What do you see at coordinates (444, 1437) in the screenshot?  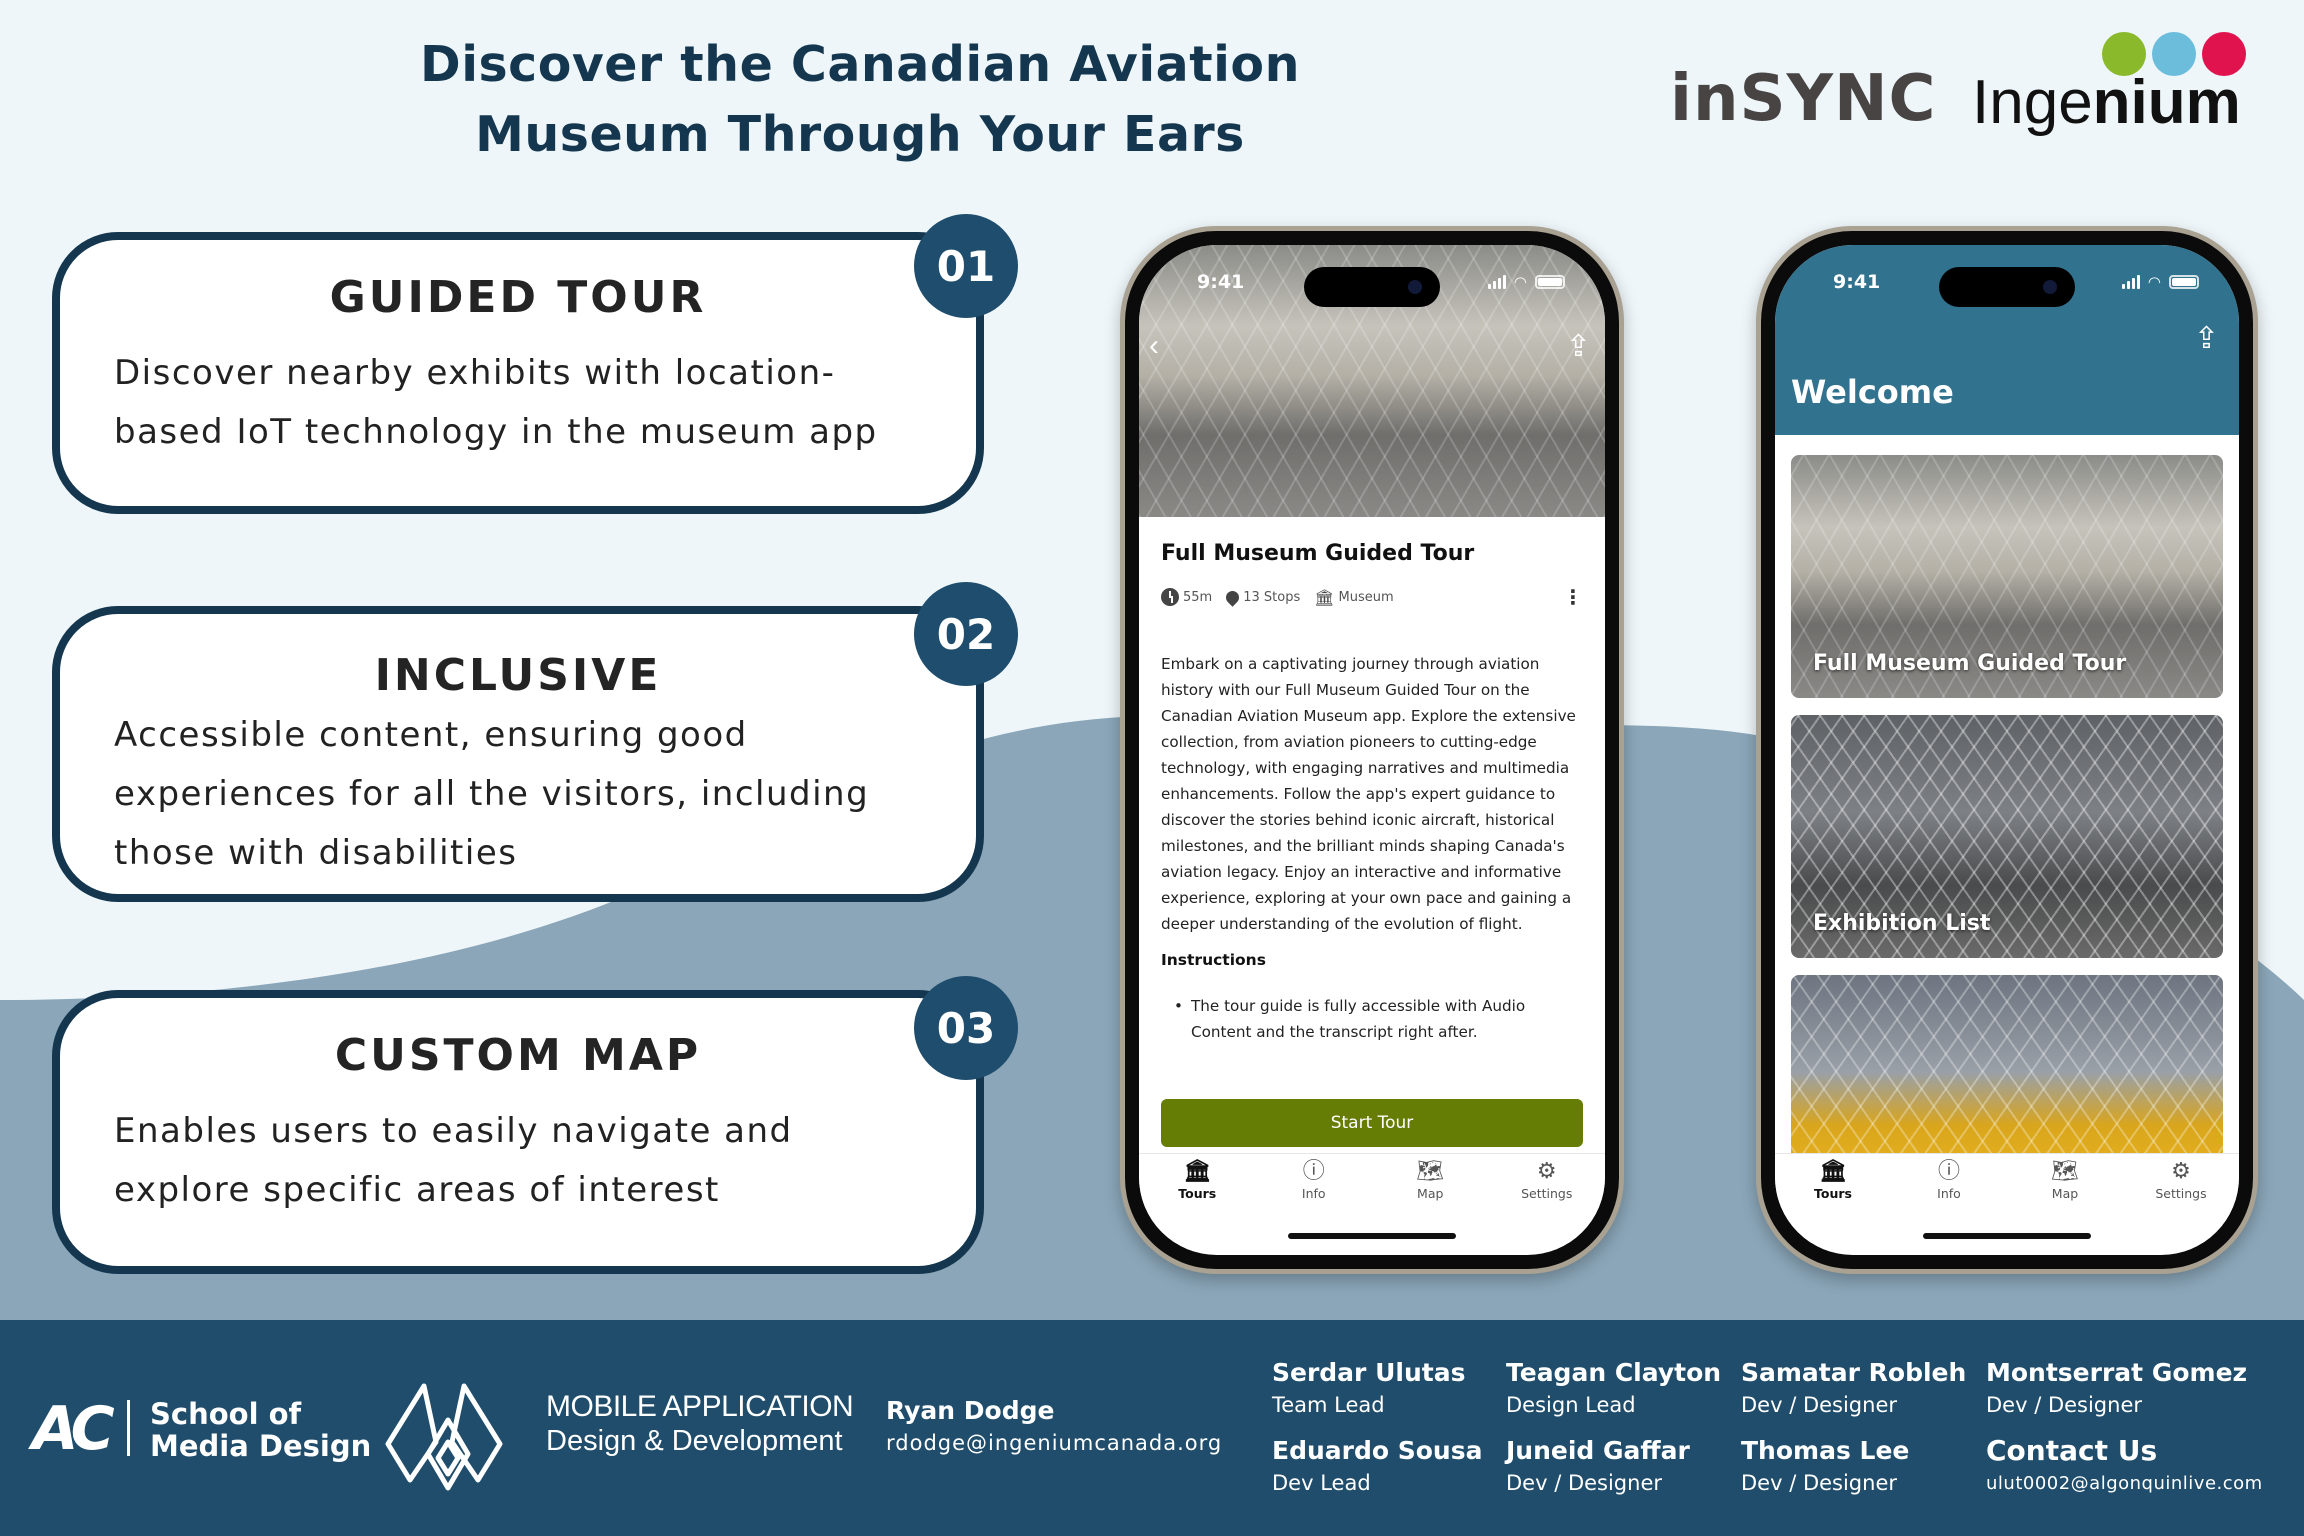 I see `program-logo-icon` at bounding box center [444, 1437].